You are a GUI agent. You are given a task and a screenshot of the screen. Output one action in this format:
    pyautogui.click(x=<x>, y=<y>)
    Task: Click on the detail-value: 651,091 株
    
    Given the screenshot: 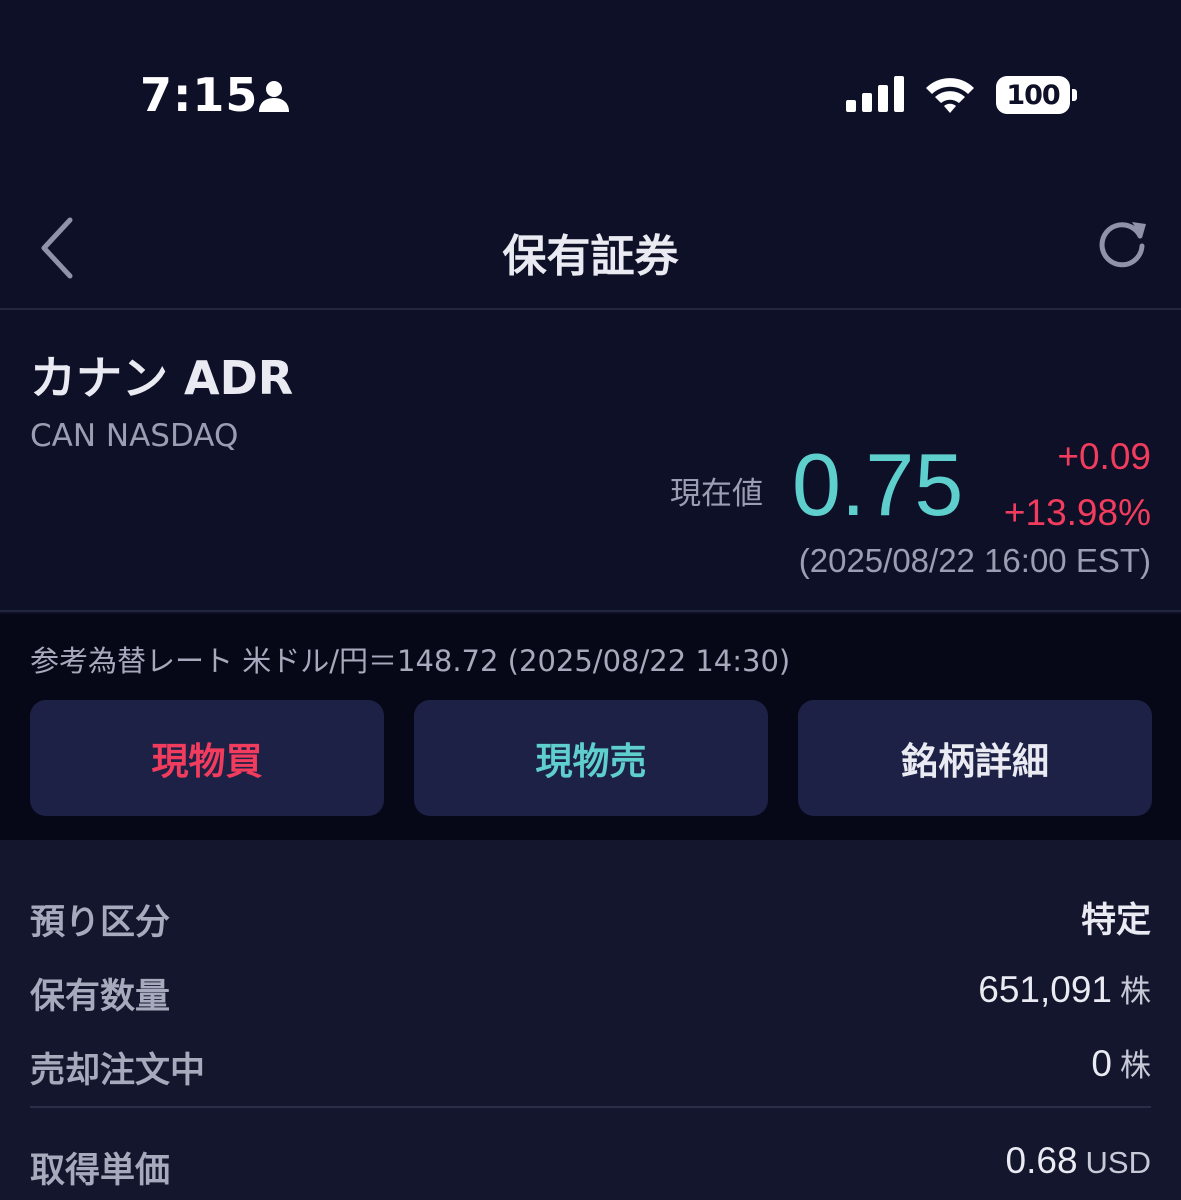 What is the action you would take?
    pyautogui.click(x=1064, y=989)
    